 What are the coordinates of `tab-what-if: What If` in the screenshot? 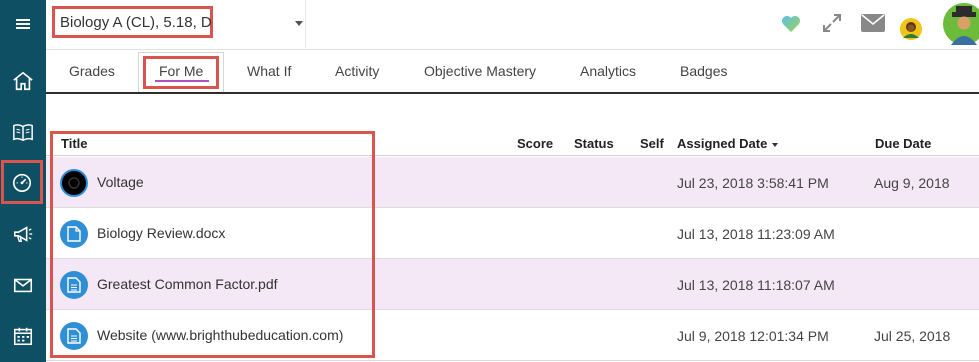 It's located at (269, 71).